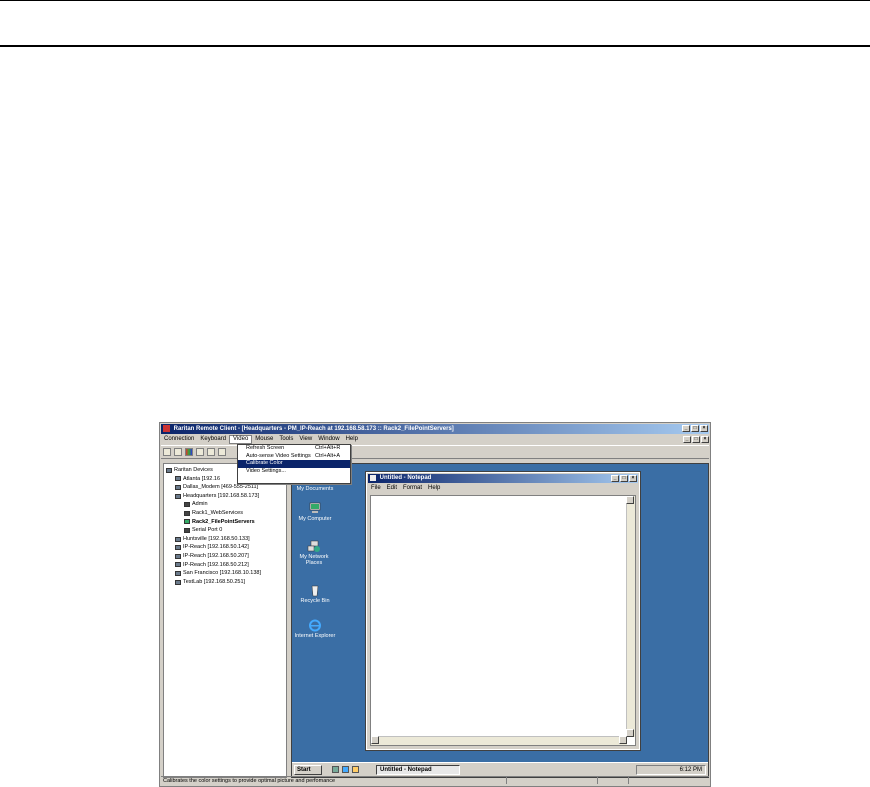  What do you see at coordinates (695, 428) in the screenshot?
I see `maximize-button: □` at bounding box center [695, 428].